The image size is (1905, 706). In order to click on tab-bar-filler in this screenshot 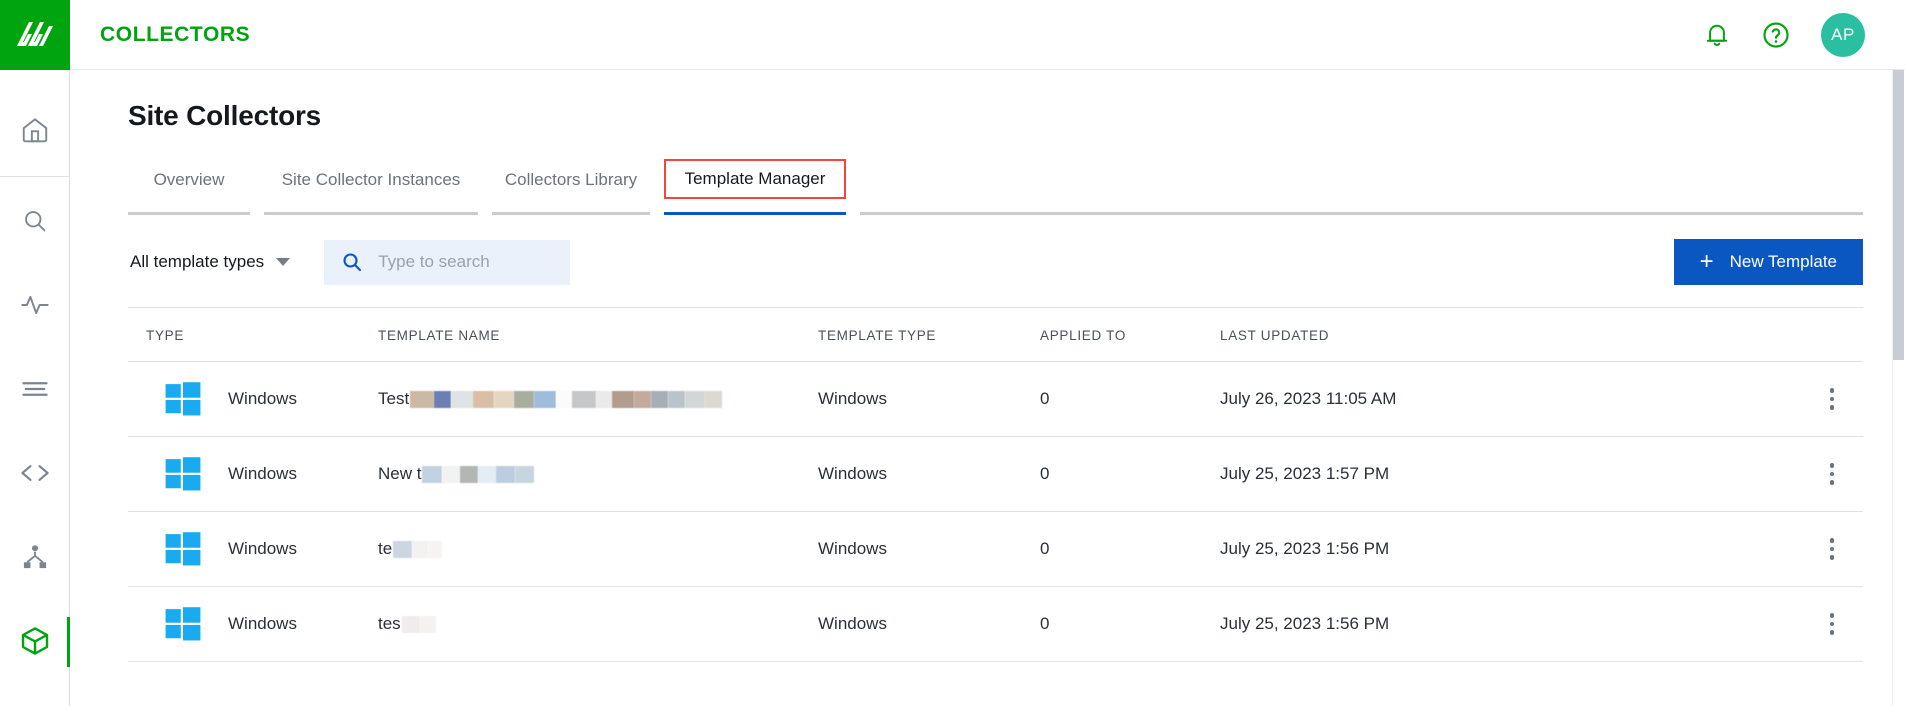, I will do `click(1361, 213)`.